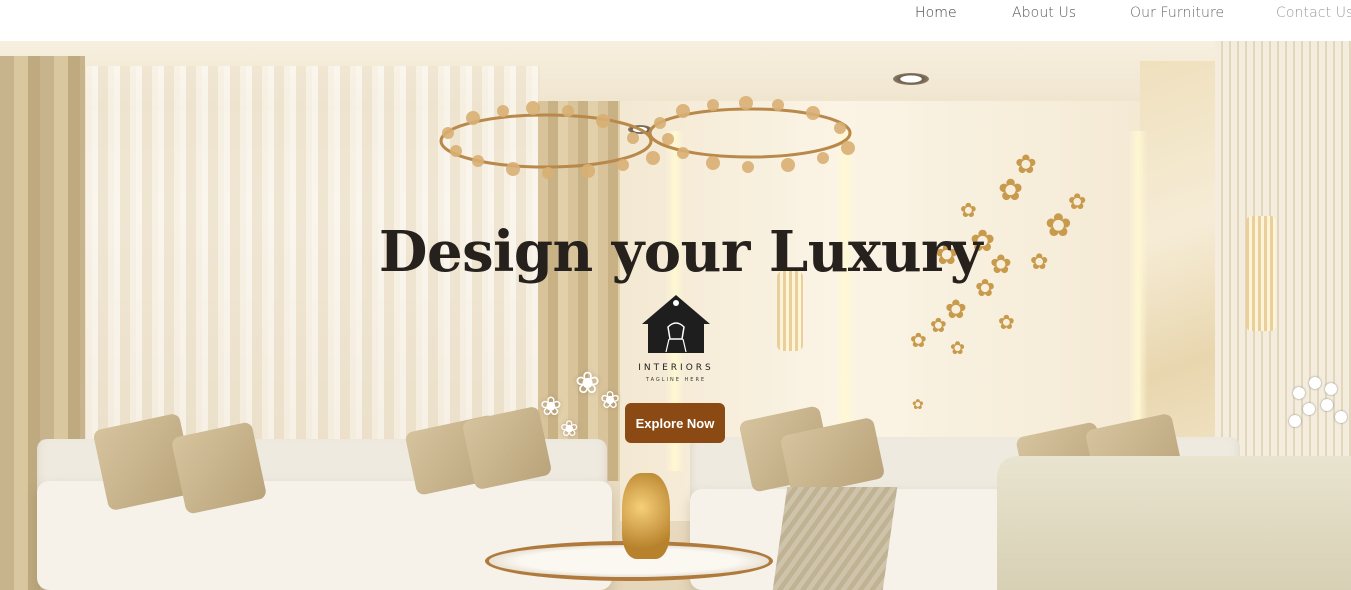  What do you see at coordinates (835, 538) in the screenshot?
I see `throw-blanket` at bounding box center [835, 538].